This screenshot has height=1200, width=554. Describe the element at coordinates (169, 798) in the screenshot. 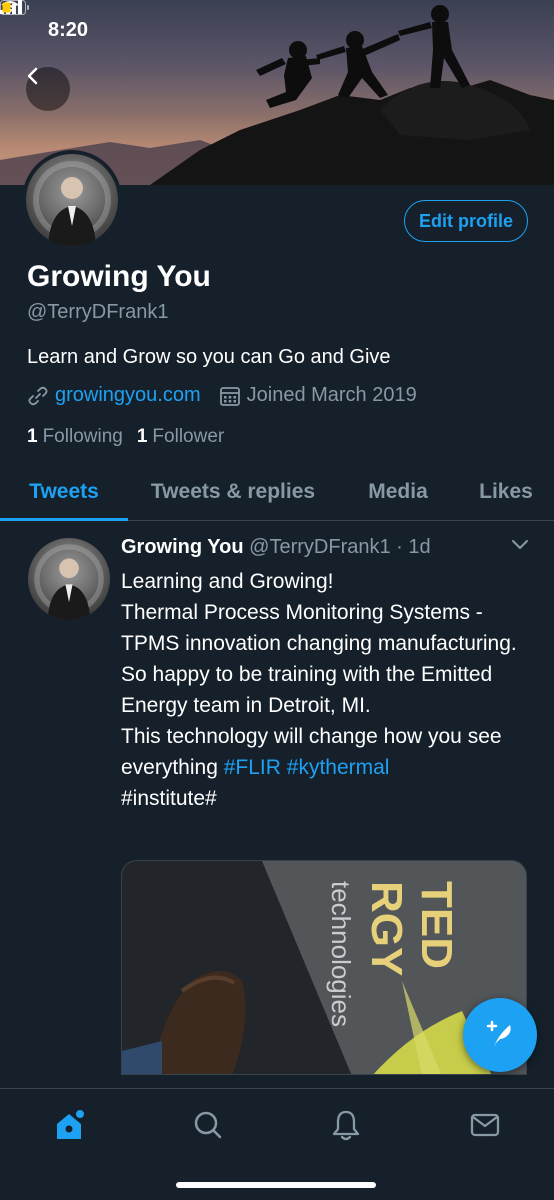

I see `tweet-line: #institute#` at that location.